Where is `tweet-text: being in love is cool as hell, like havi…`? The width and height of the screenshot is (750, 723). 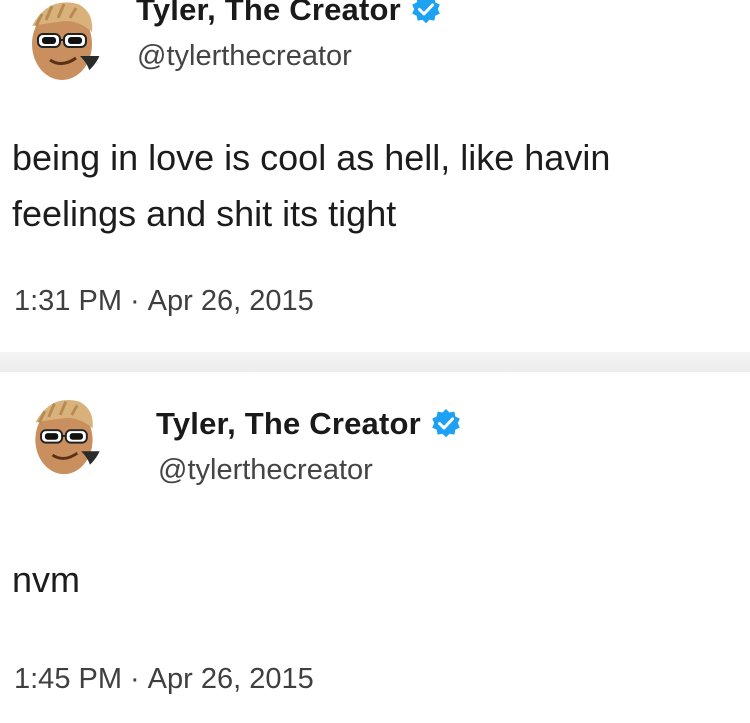
tweet-text: being in love is cool as hell, like havi… is located at coordinates (311, 186).